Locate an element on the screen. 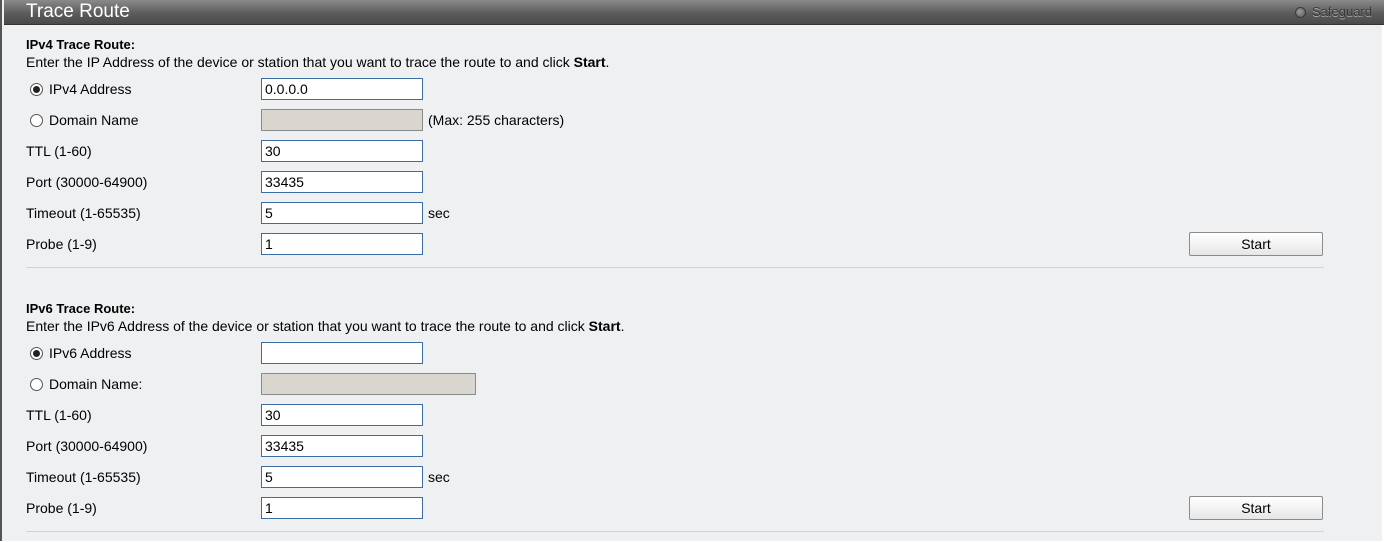 This screenshot has height=542, width=1384. ipv4-domain-option: Domain Name is located at coordinates (82, 120).